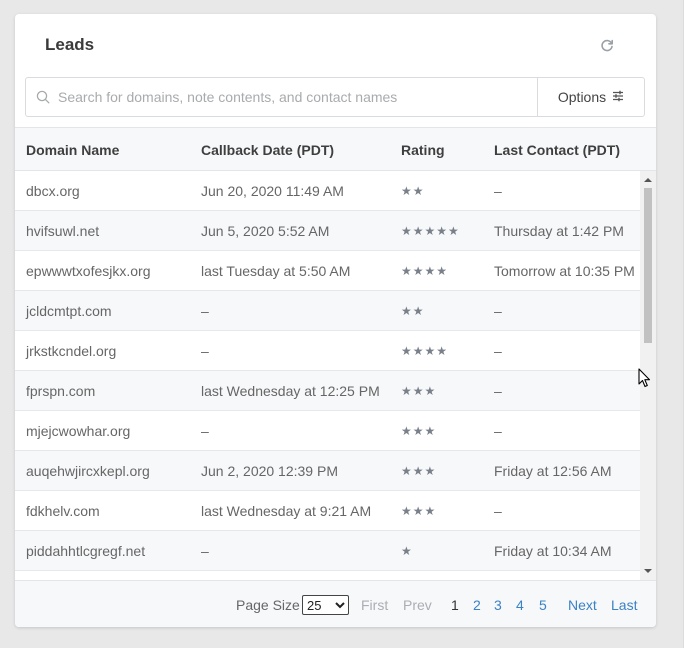 The width and height of the screenshot is (689, 648). I want to click on page-link-4: 4, so click(520, 605).